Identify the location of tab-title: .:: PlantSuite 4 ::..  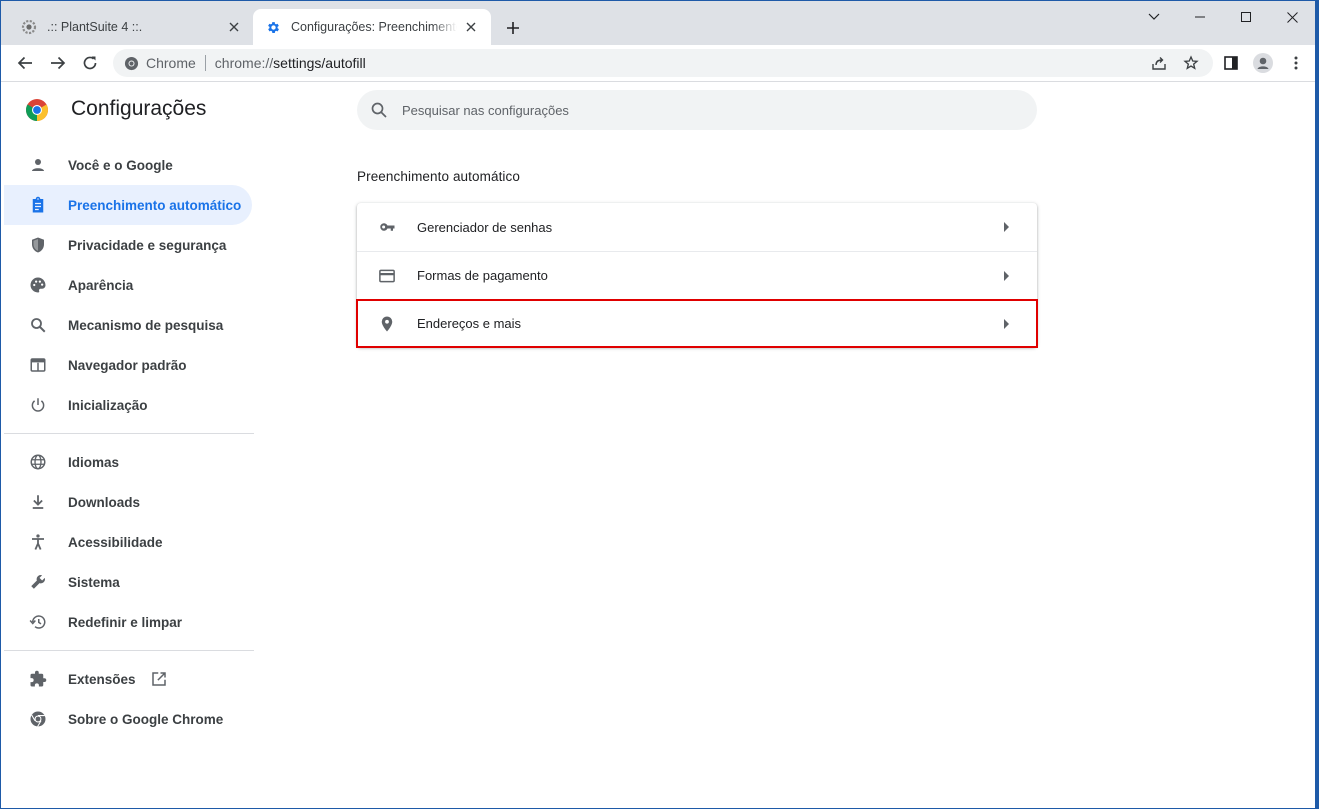
(95, 27).